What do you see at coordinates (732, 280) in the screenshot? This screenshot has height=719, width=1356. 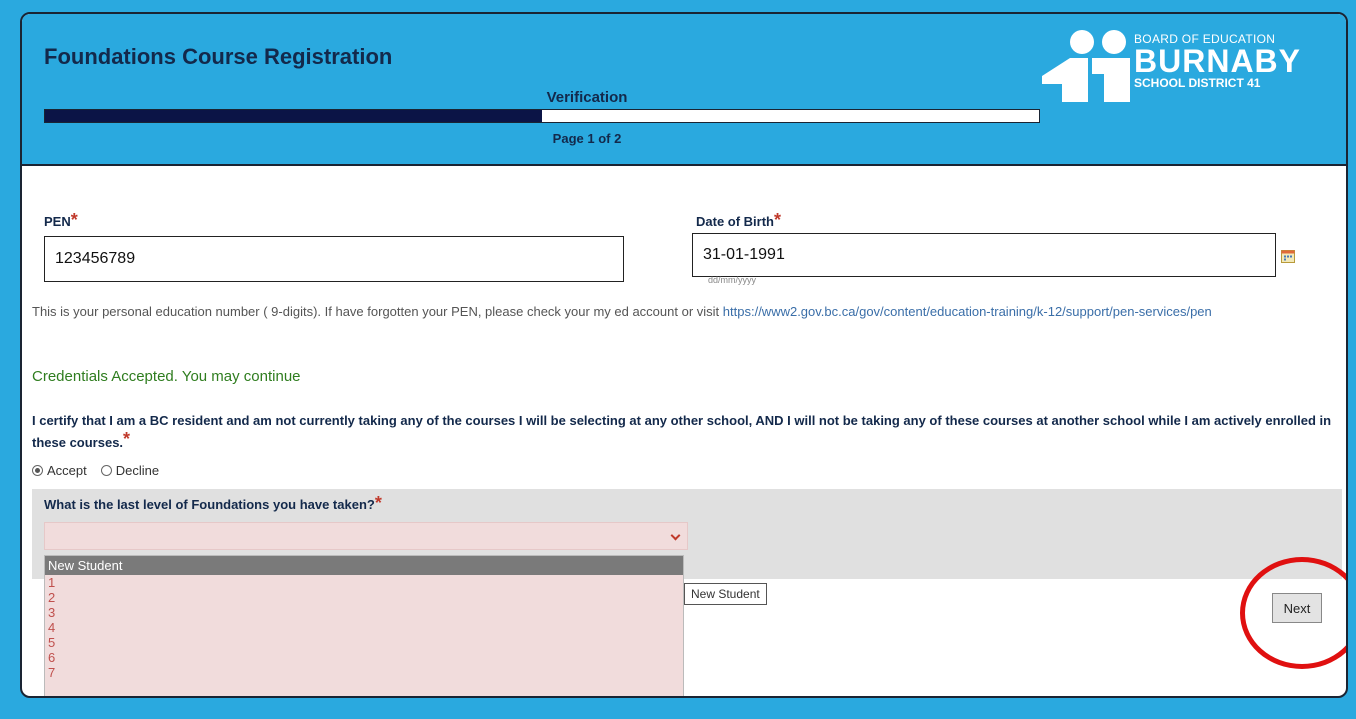 I see `dob-format-hint: dd/mm/yyyy` at bounding box center [732, 280].